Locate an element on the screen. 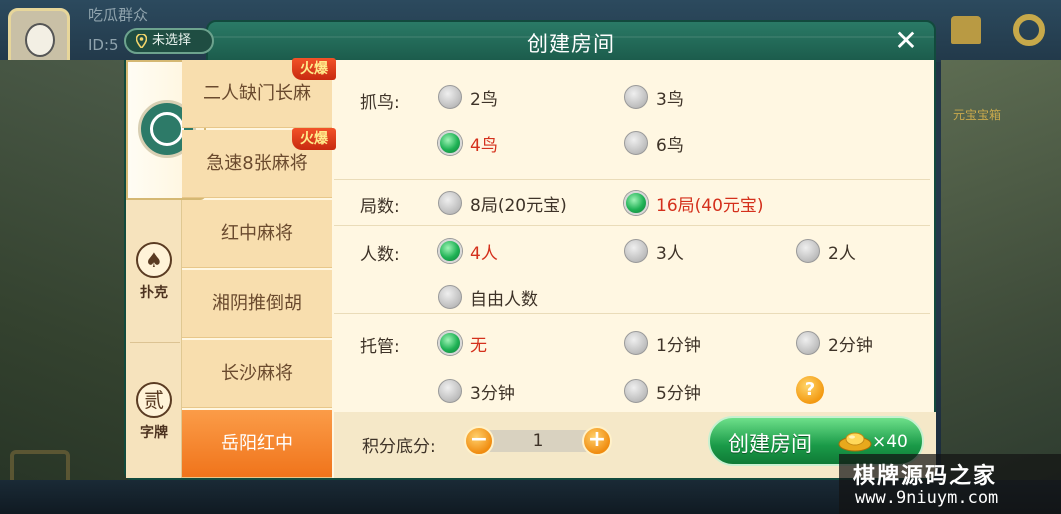 This screenshot has width=1061, height=514. help-icon: ? is located at coordinates (810, 390).